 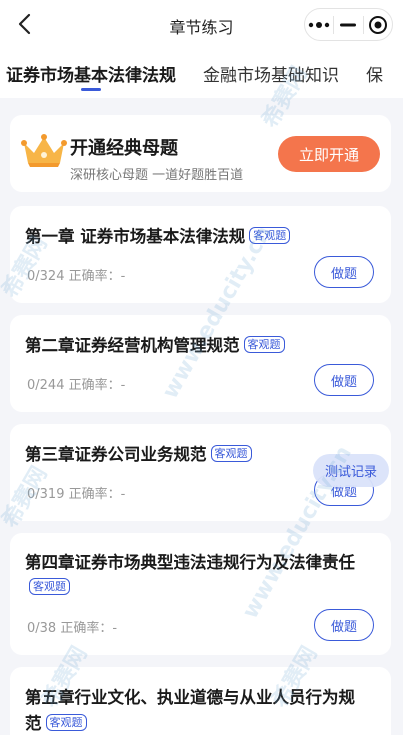 I want to click on minimize-button, so click(x=348, y=24).